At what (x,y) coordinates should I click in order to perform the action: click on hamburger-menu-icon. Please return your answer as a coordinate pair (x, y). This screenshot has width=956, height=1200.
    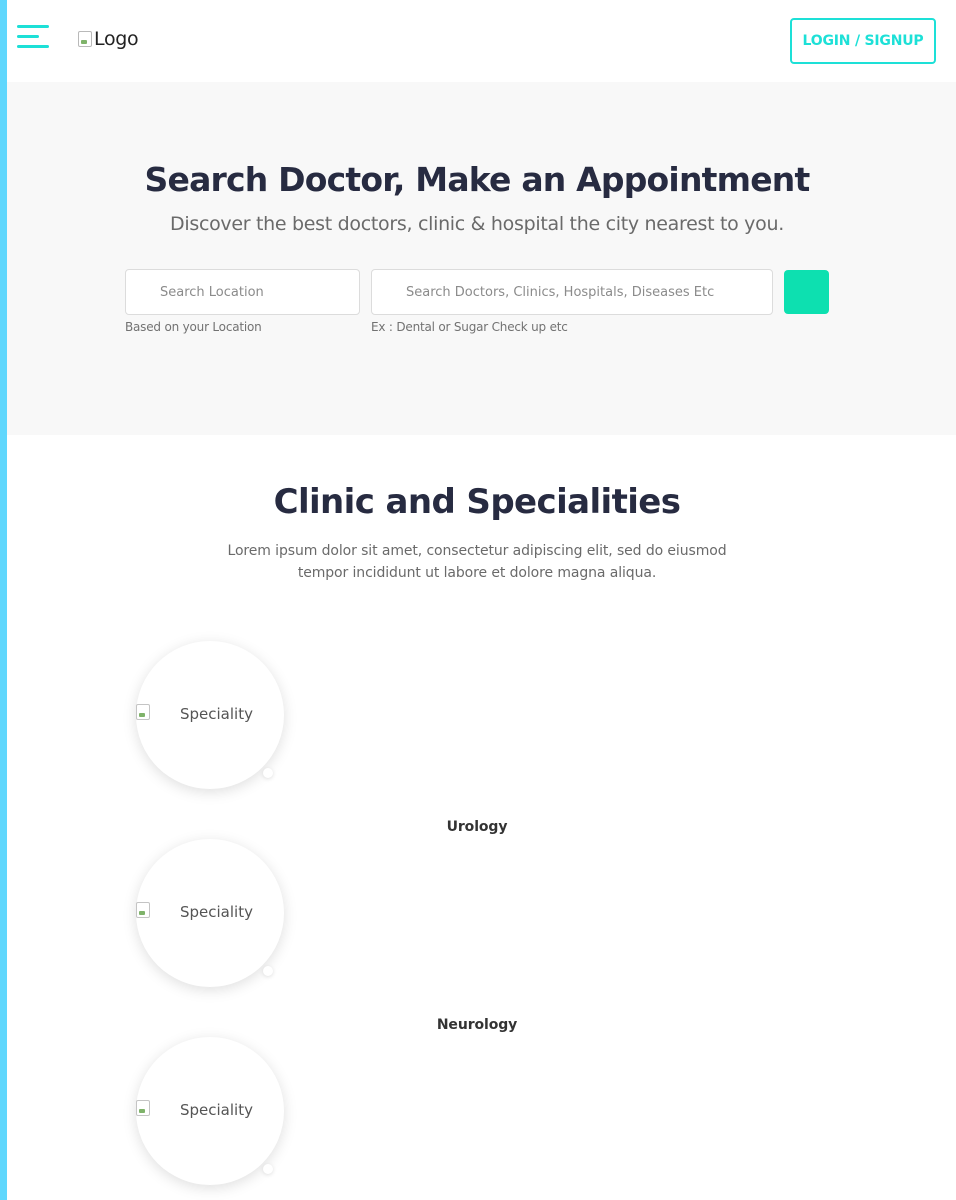
    Looking at the image, I should click on (33, 38).